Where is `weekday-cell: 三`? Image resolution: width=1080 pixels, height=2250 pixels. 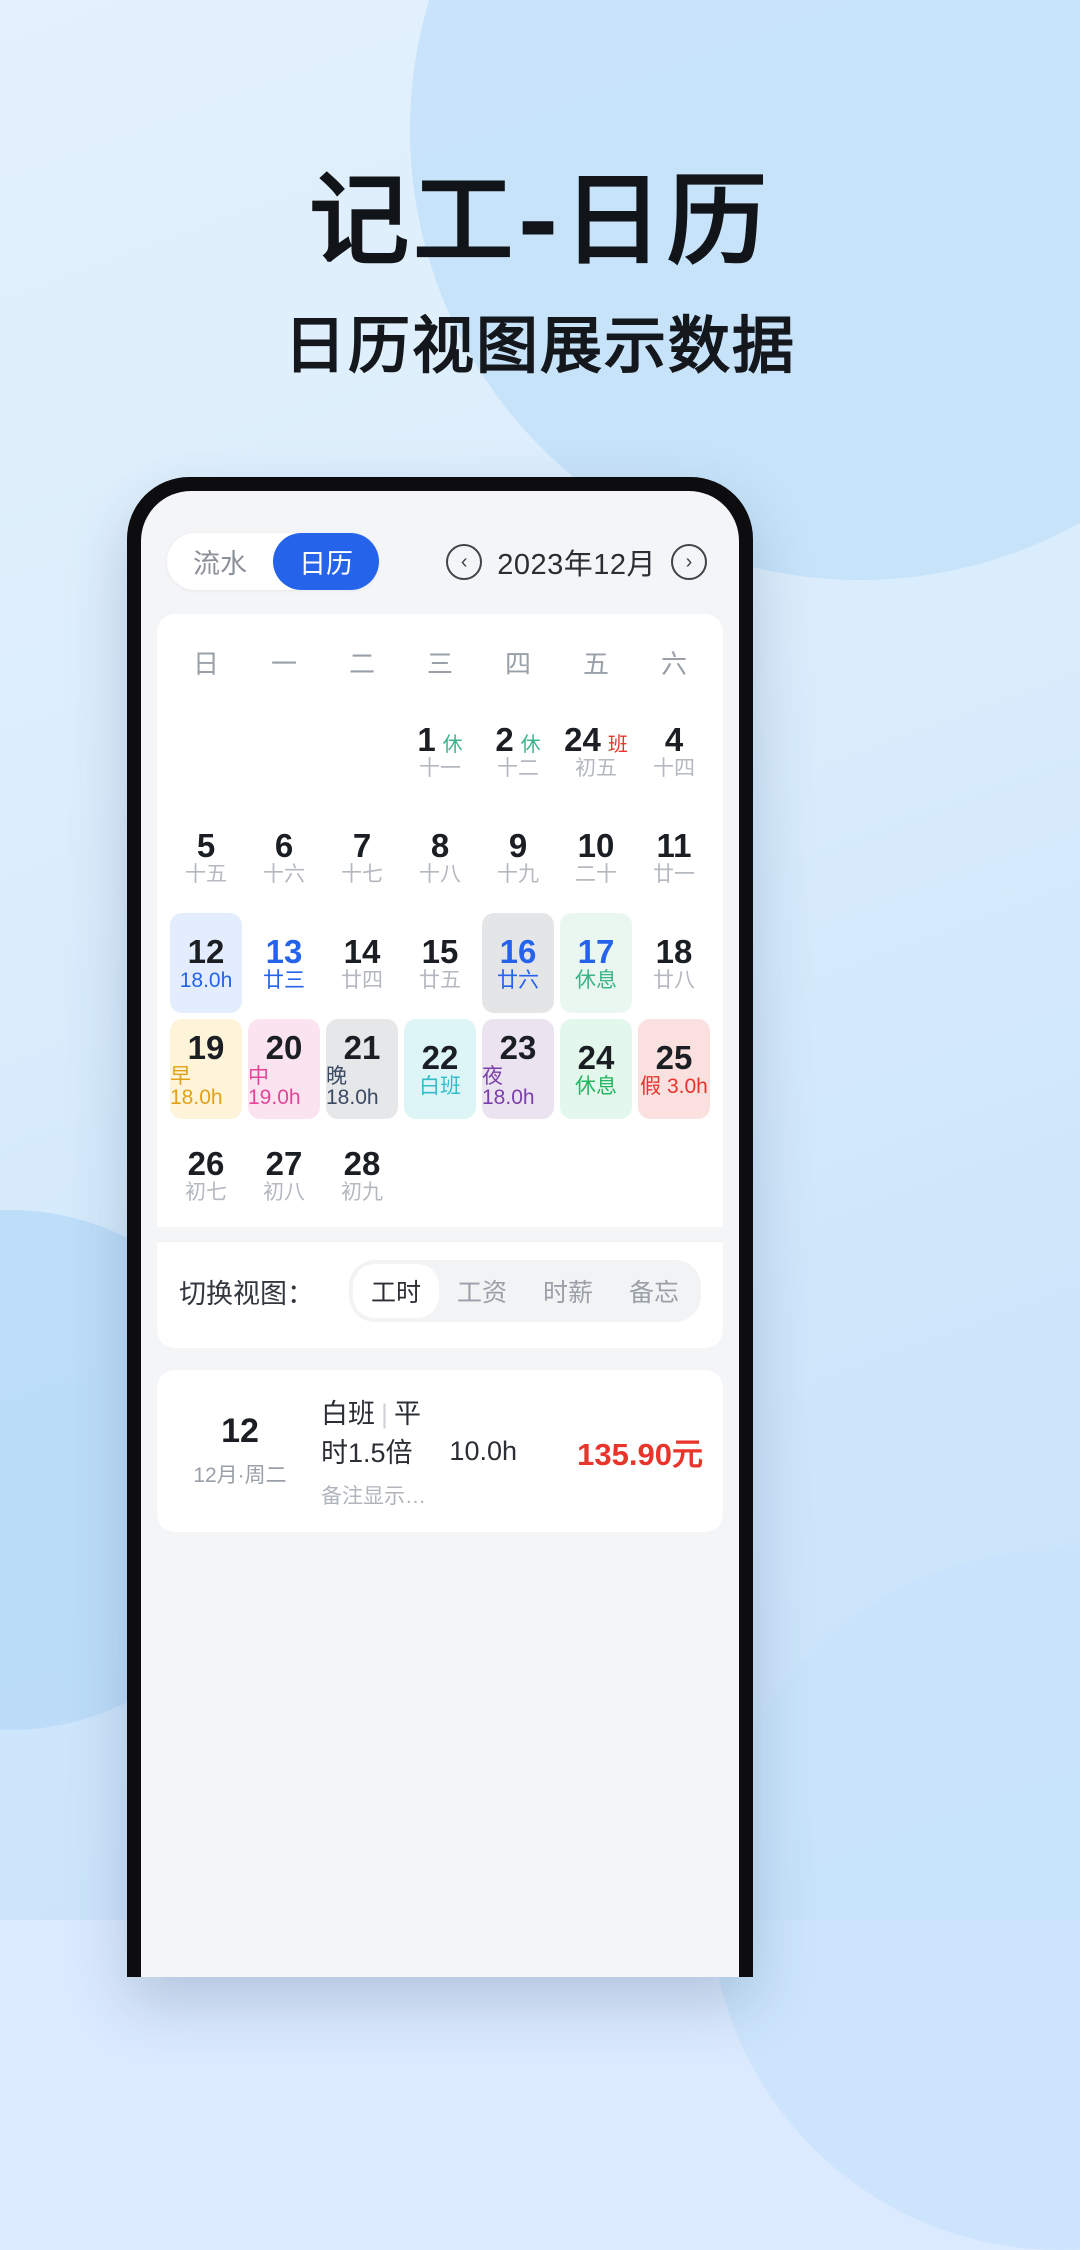 weekday-cell: 三 is located at coordinates (439, 664).